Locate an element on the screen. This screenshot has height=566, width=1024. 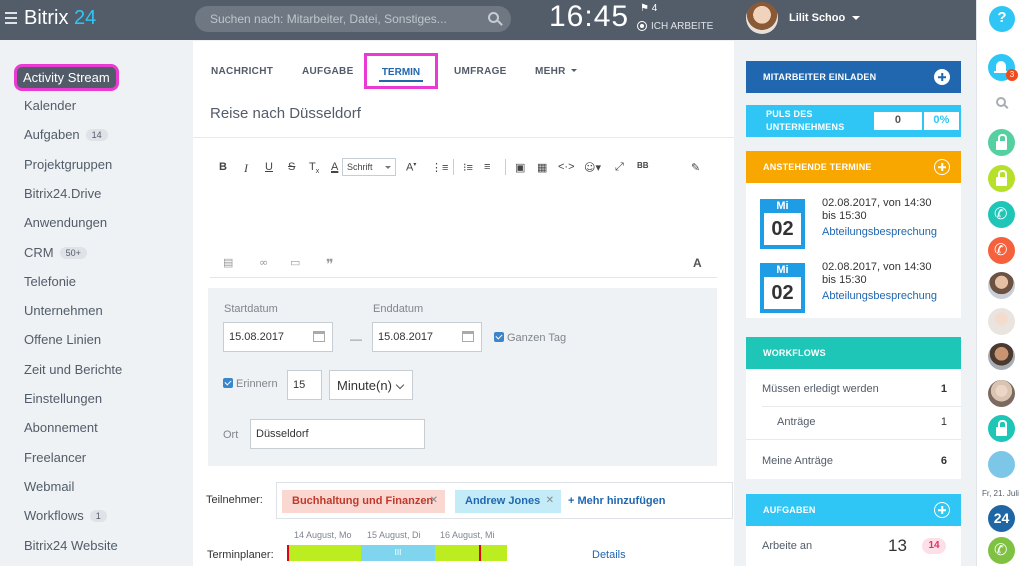
sidebar-item-abonnement: Abonnement is located at coordinates (61, 427).